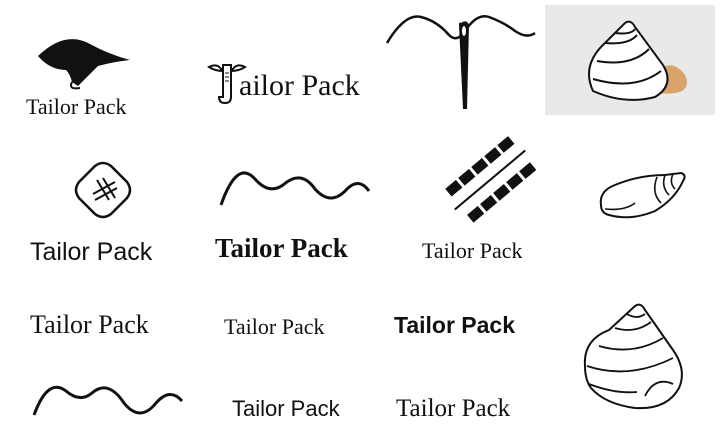 This screenshot has height=432, width=720. I want to click on logo-option-t-glyph: ailor Pack, so click(295, 85).